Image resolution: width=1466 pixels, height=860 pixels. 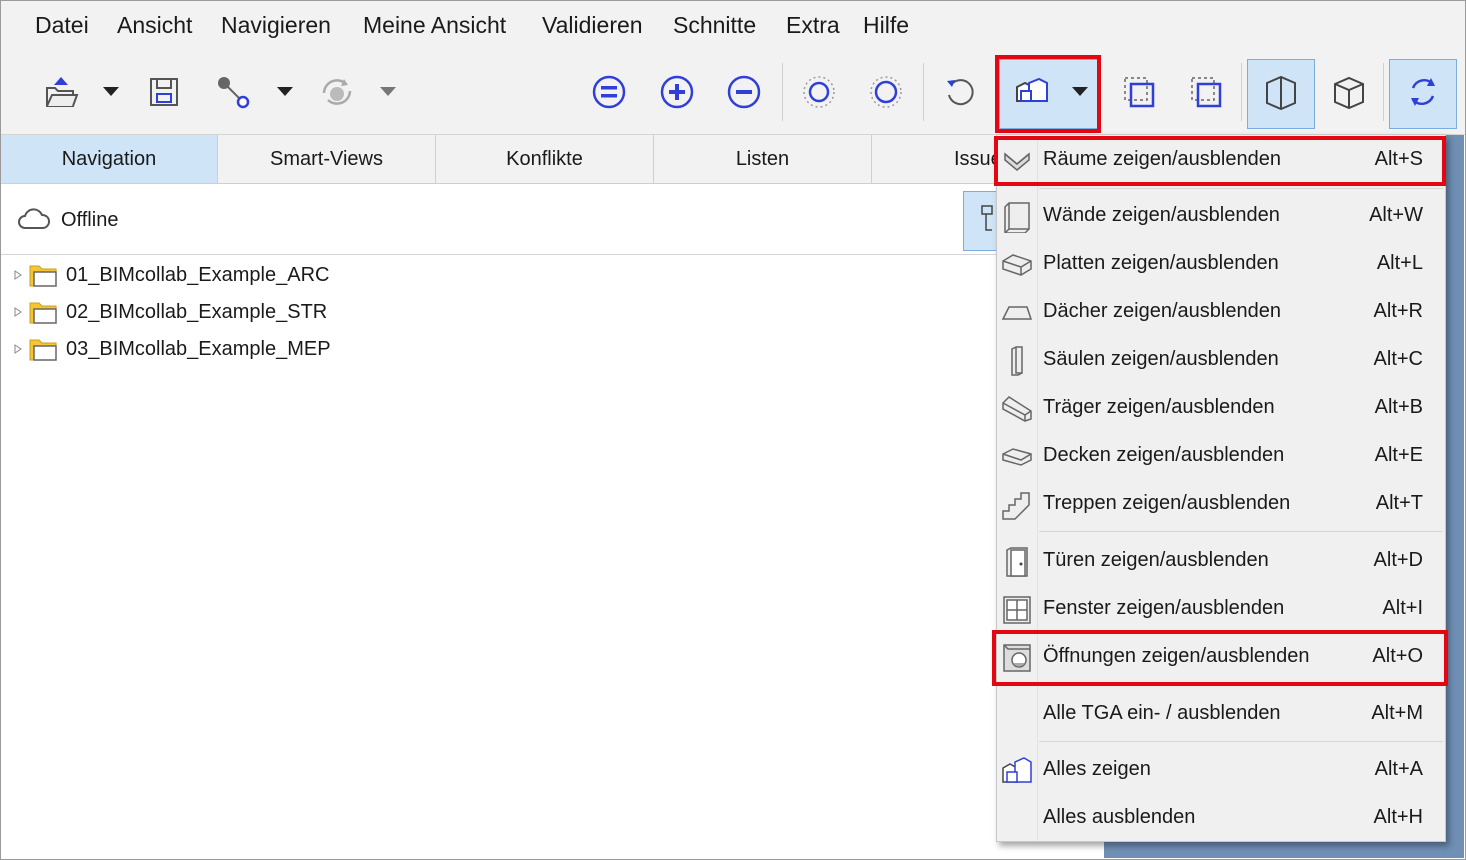 What do you see at coordinates (111, 91) in the screenshot?
I see `open-dropdown-icon` at bounding box center [111, 91].